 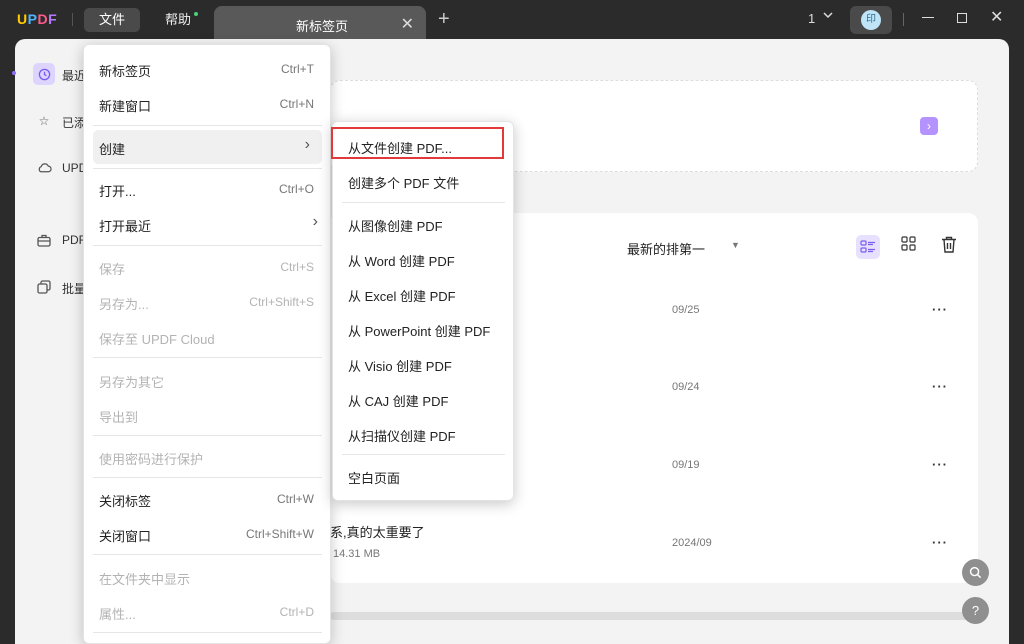 What do you see at coordinates (125, 536) in the screenshot?
I see `menu-item-label: 关闭窗口` at bounding box center [125, 536].